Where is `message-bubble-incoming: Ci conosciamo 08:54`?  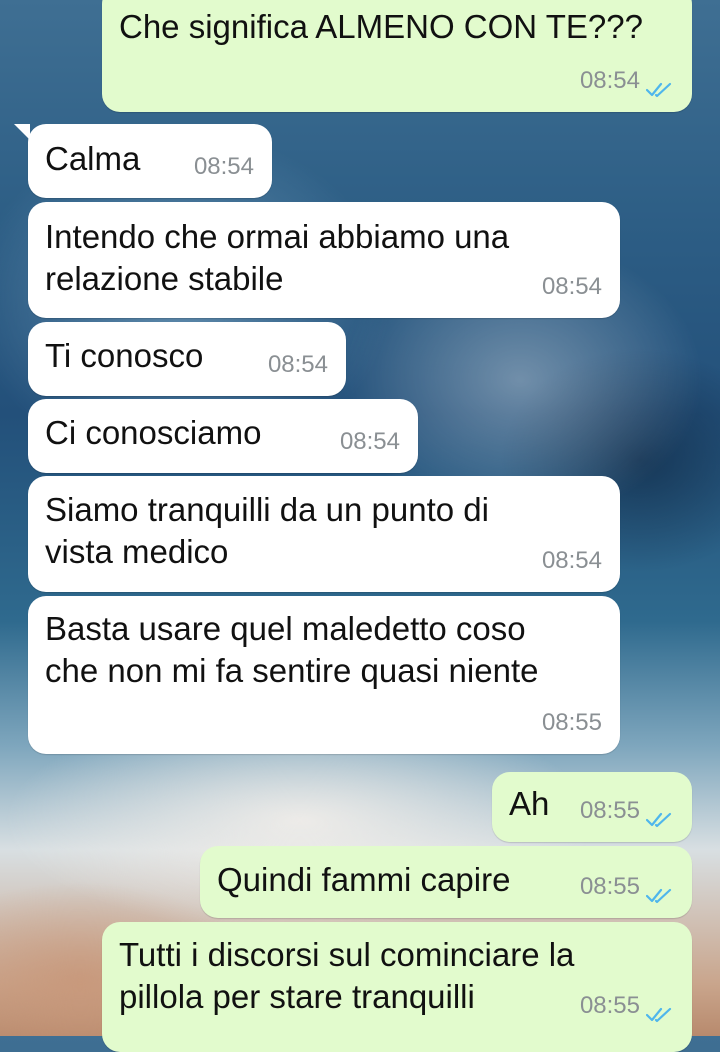 message-bubble-incoming: Ci conosciamo 08:54 is located at coordinates (223, 436).